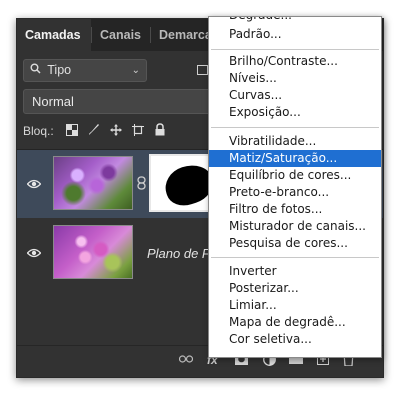  What do you see at coordinates (121, 35) in the screenshot?
I see `tab-canais: Canais` at bounding box center [121, 35].